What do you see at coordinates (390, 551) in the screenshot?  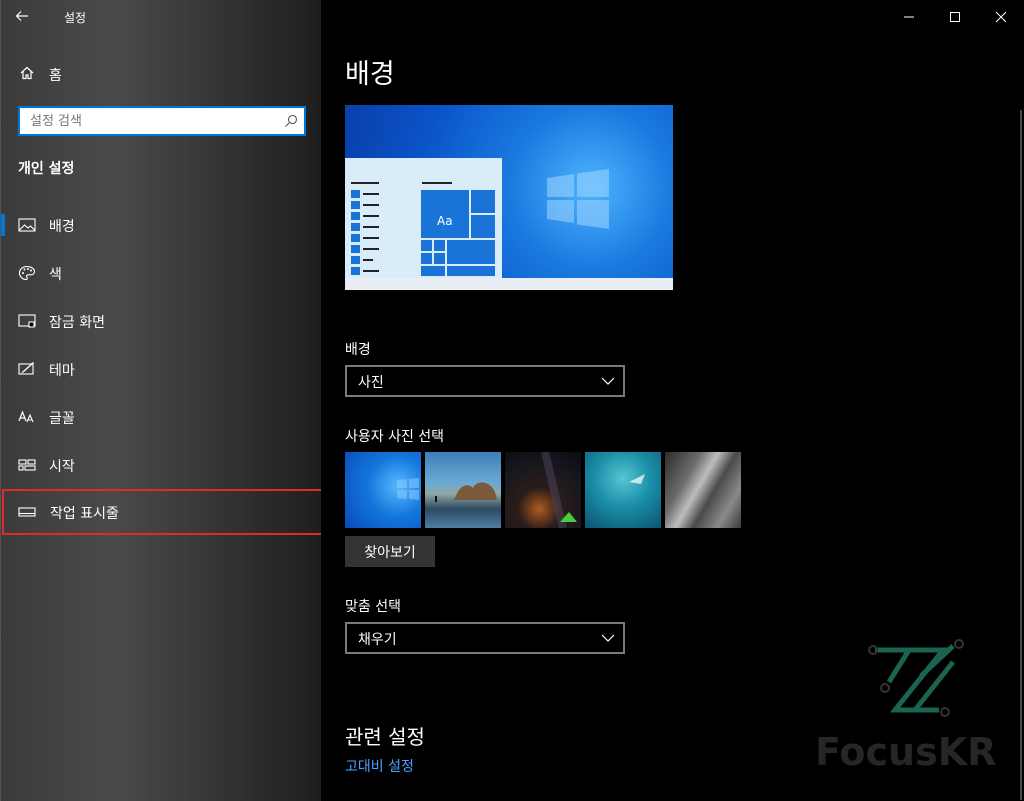 I see `browse-button: 찾아보기` at bounding box center [390, 551].